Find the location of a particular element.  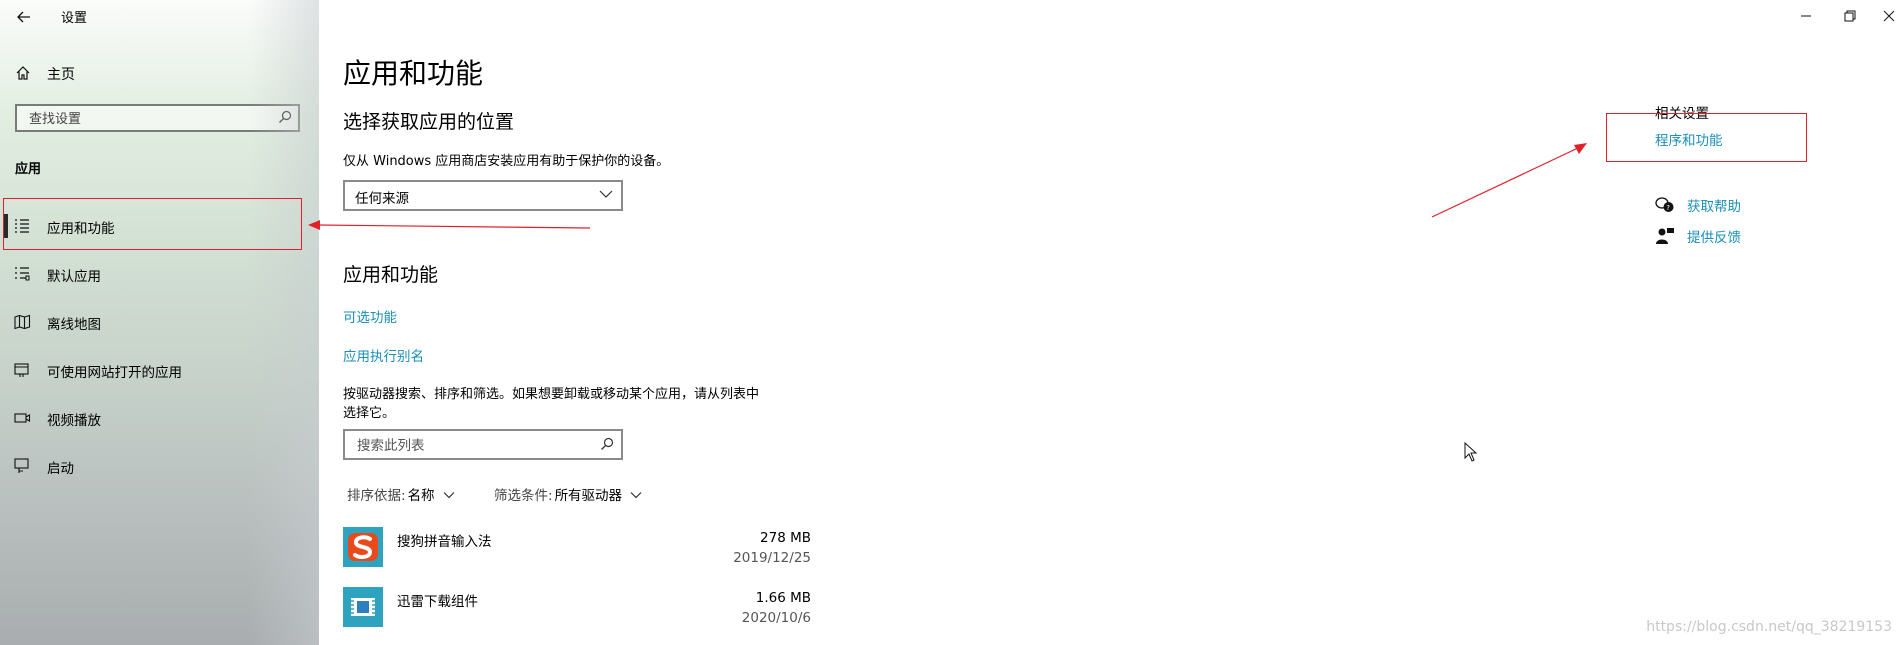

default-apps-icon is located at coordinates (22, 274).